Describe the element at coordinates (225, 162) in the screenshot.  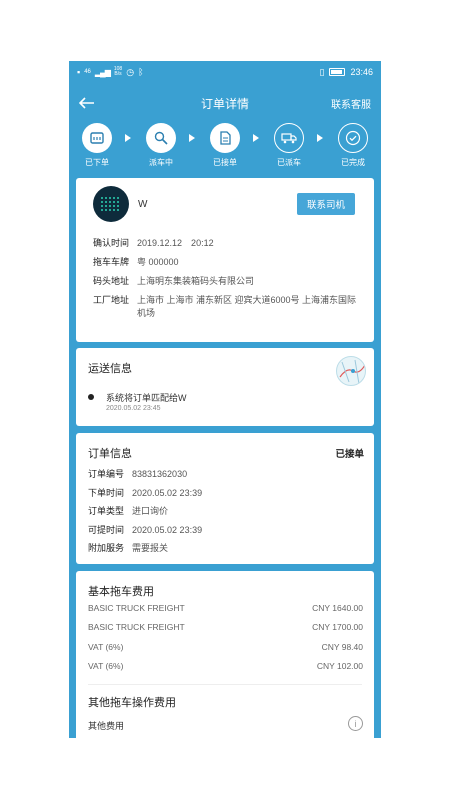
I see `step-label: 已接单` at that location.